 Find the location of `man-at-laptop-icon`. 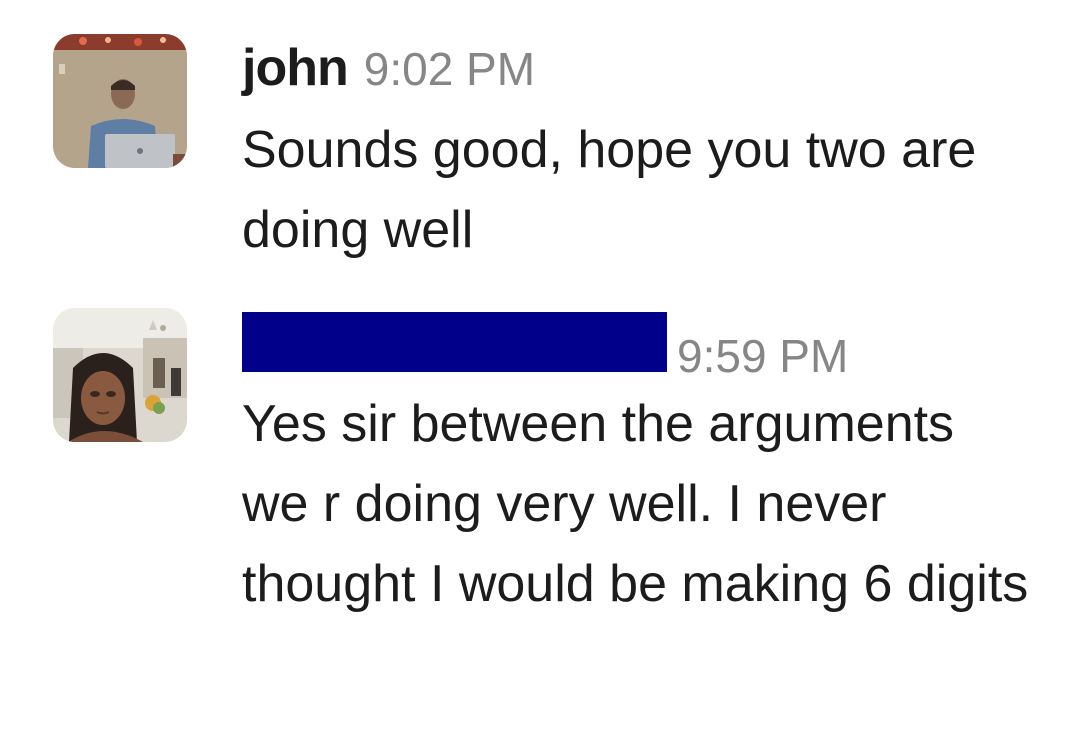

man-at-laptop-icon is located at coordinates (120, 101).